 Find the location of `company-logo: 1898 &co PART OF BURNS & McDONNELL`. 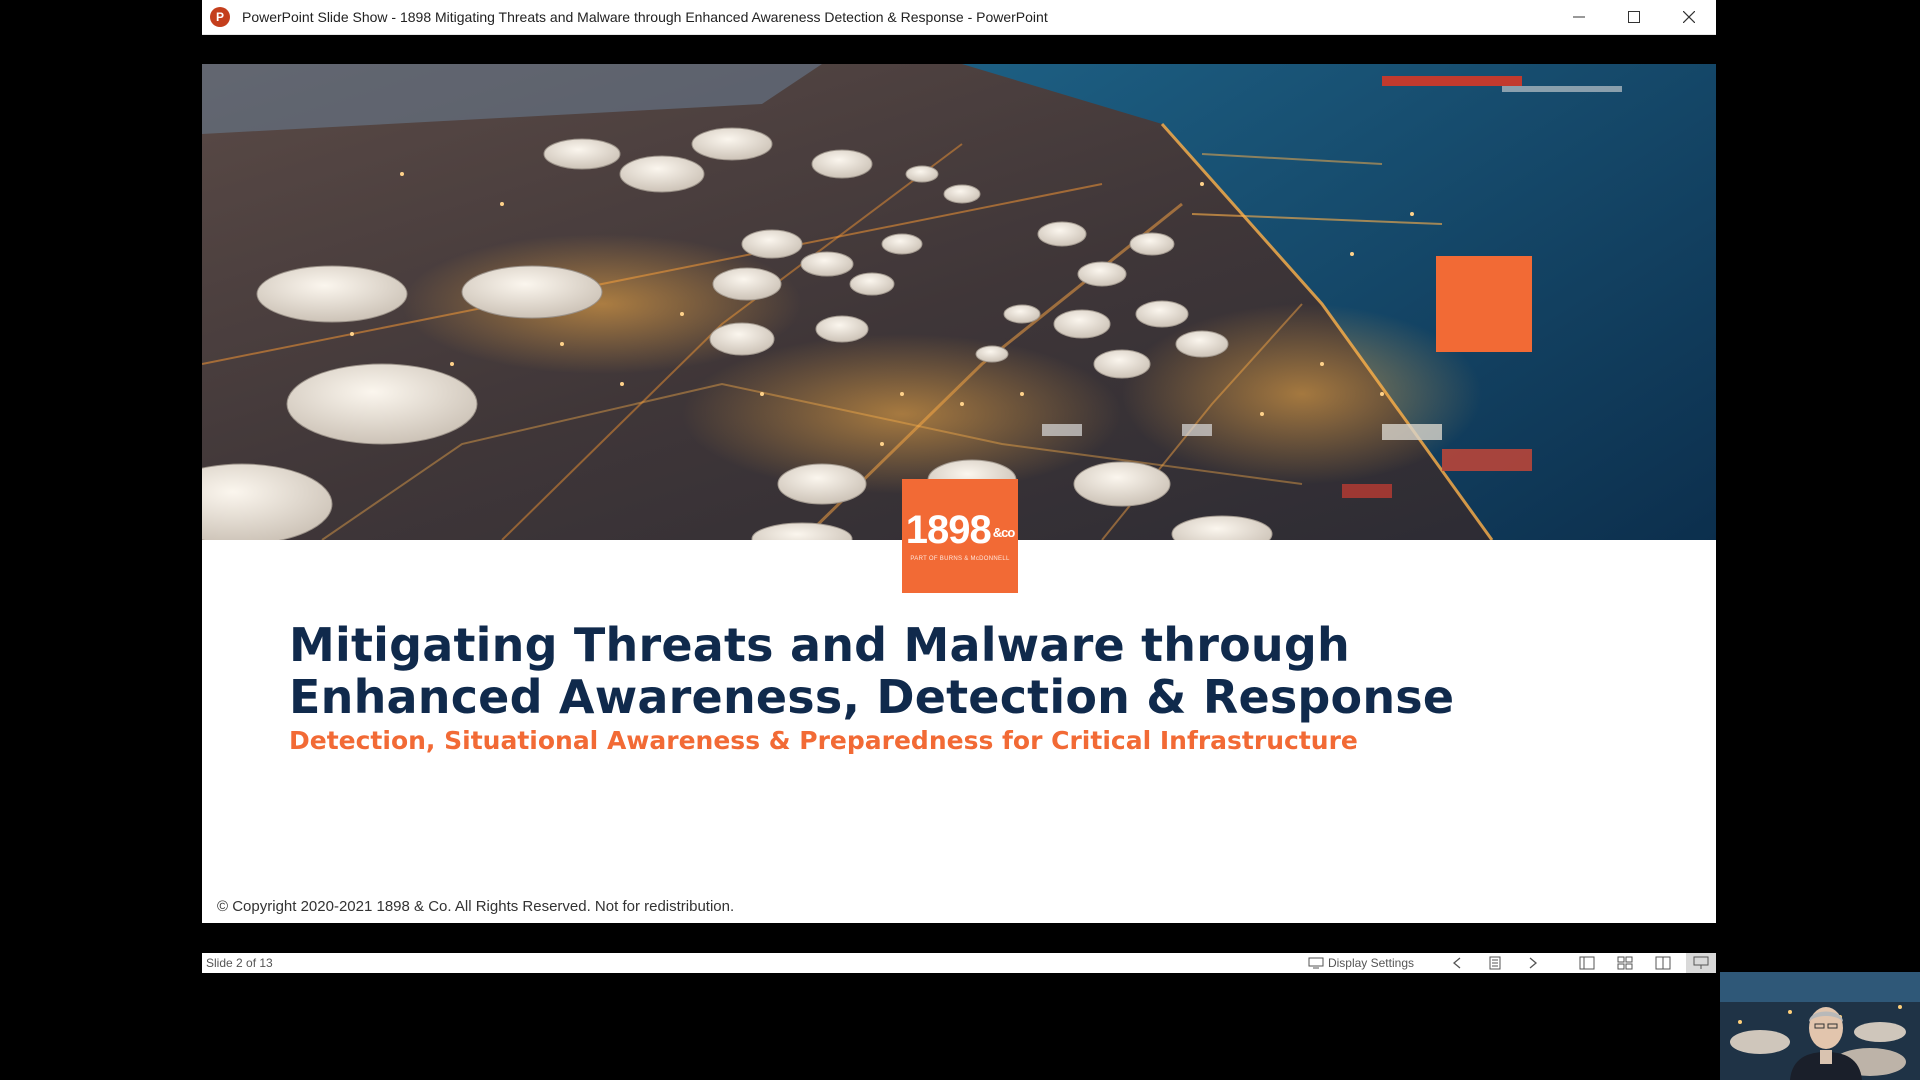

company-logo: 1898 &co PART OF BURNS & McDONNELL is located at coordinates (960, 536).